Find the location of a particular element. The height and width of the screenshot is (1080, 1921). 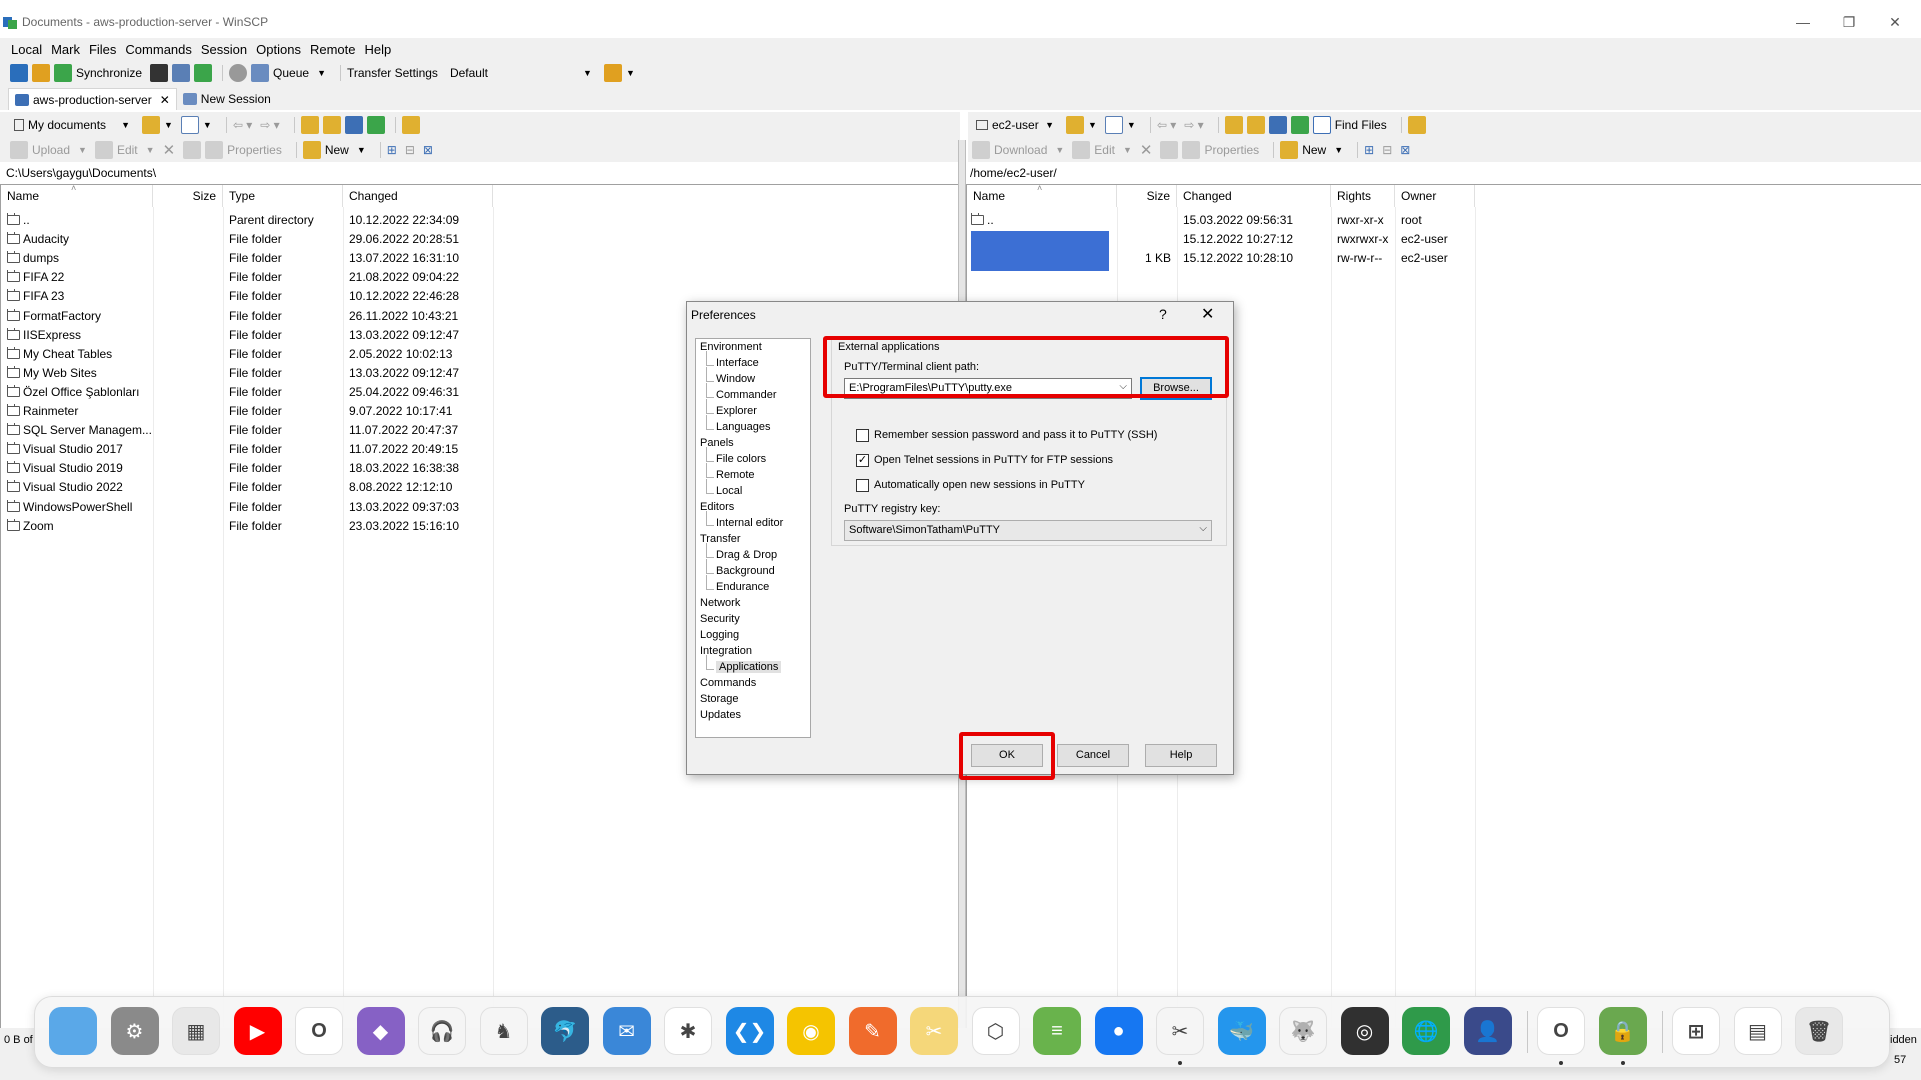

help-button: Help is located at coordinates (1181, 755).